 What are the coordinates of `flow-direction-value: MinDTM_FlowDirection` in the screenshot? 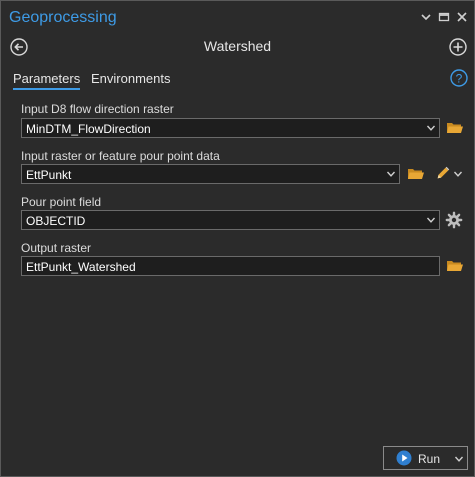 It's located at (88, 129).